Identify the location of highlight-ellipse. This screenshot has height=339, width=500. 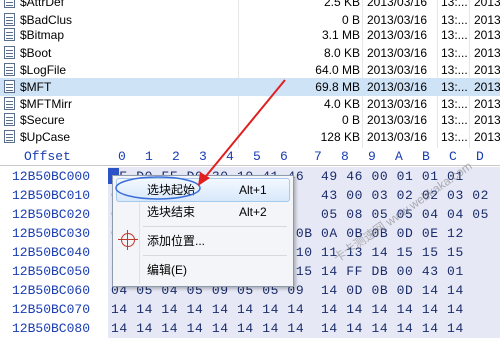
(158, 188).